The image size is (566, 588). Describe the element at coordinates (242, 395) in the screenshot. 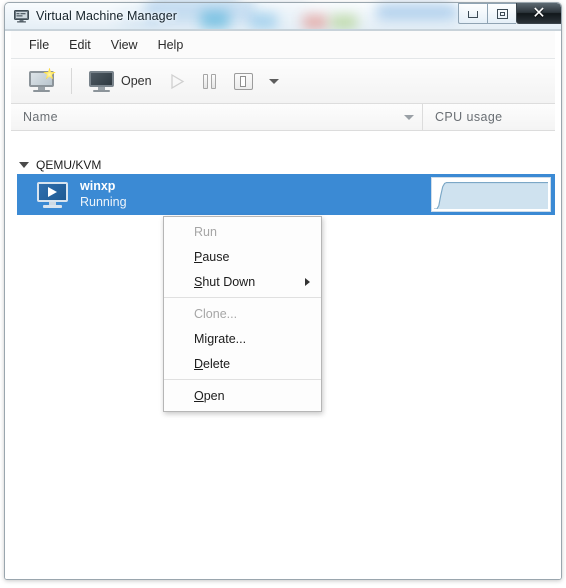

I see `context-menu-item-open: Open` at that location.